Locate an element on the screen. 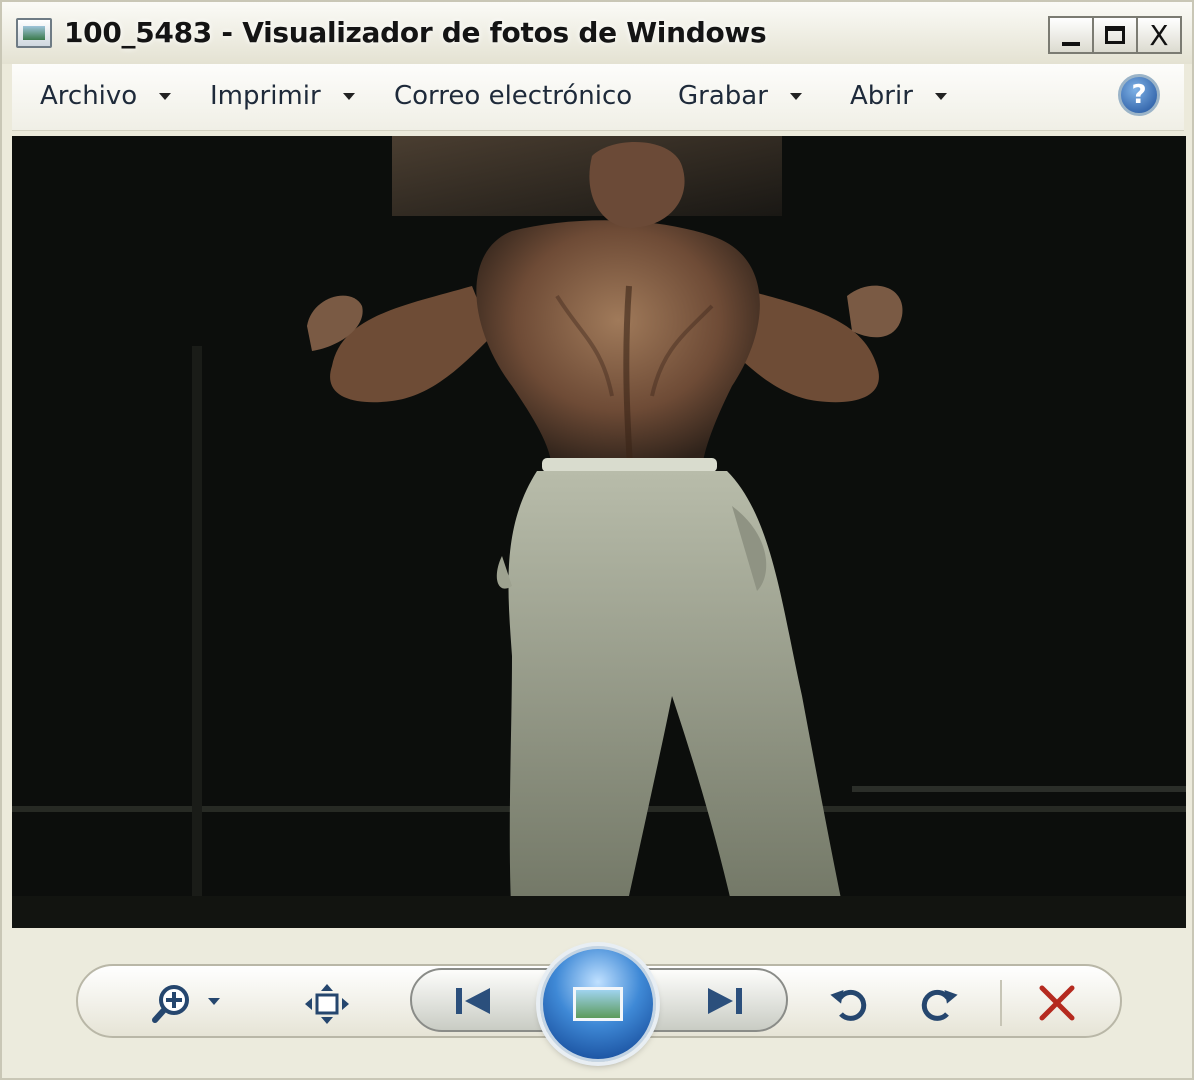 Image resolution: width=1194 pixels, height=1080 pixels. previous-icon is located at coordinates (473, 1001).